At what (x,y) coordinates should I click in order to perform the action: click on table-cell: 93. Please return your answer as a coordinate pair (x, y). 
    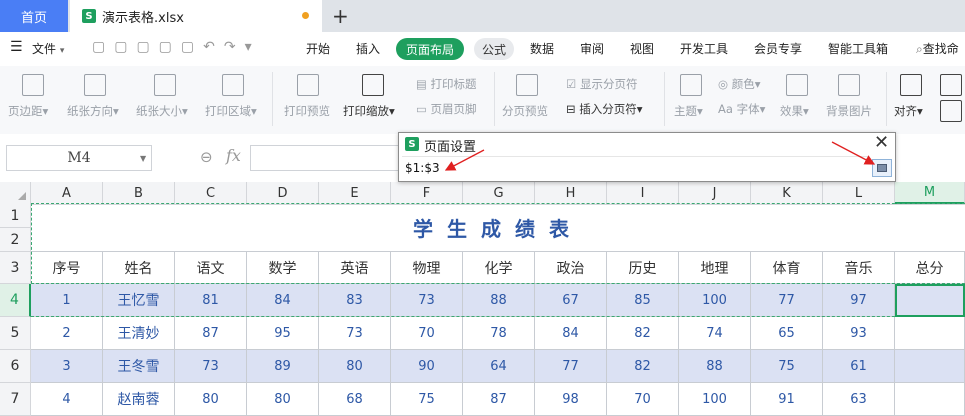
    Looking at the image, I should click on (859, 333).